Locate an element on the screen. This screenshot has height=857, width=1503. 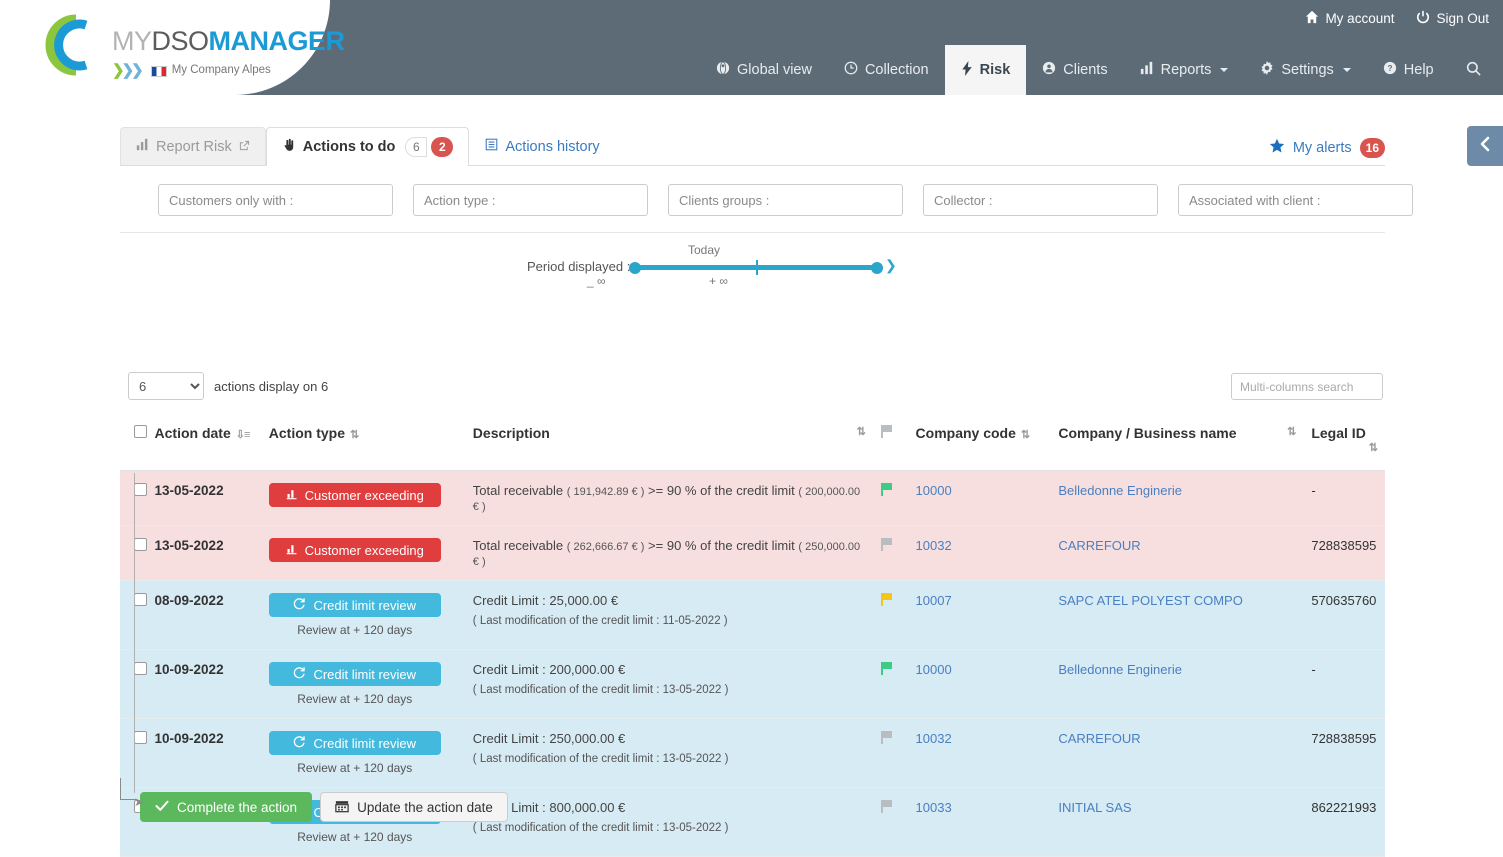
select-all-checkbox is located at coordinates (140, 431).